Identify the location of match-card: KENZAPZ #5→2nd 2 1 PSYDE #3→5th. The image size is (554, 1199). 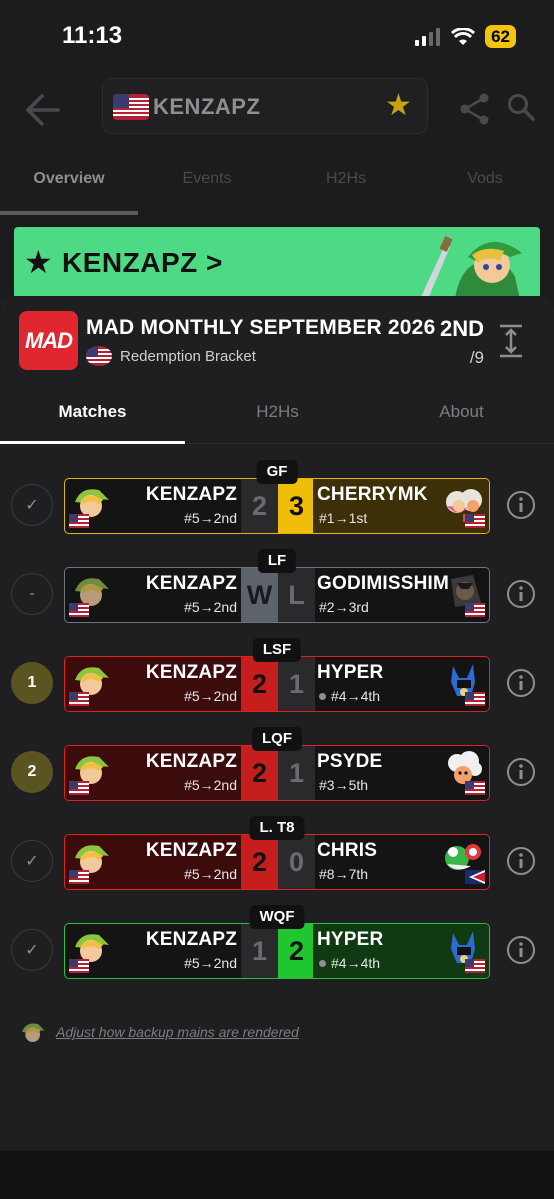
(277, 773).